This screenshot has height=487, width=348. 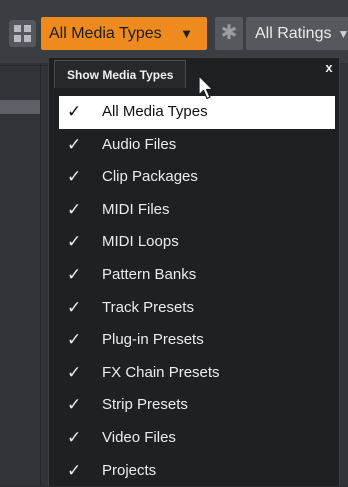 I want to click on menu-item-label: FX Chain Presets, so click(x=161, y=372).